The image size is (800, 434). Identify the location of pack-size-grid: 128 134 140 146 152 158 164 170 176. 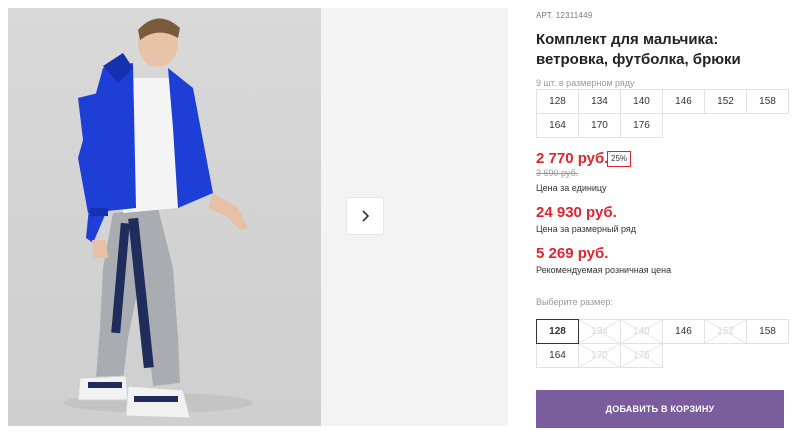
(662, 113).